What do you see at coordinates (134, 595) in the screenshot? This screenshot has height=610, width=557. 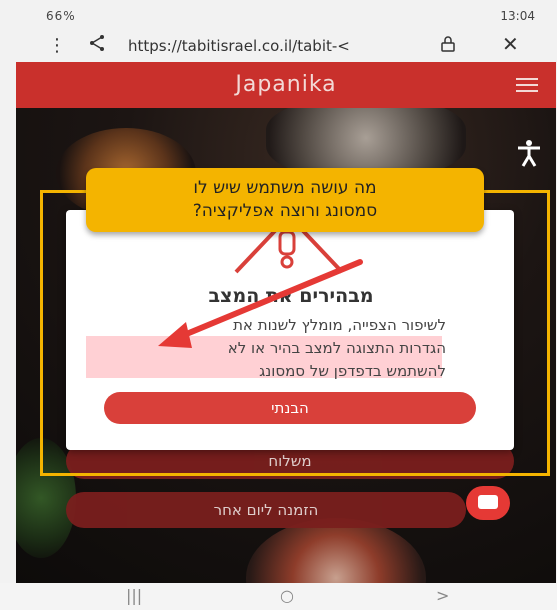 I see `recents-icon: |||` at bounding box center [134, 595].